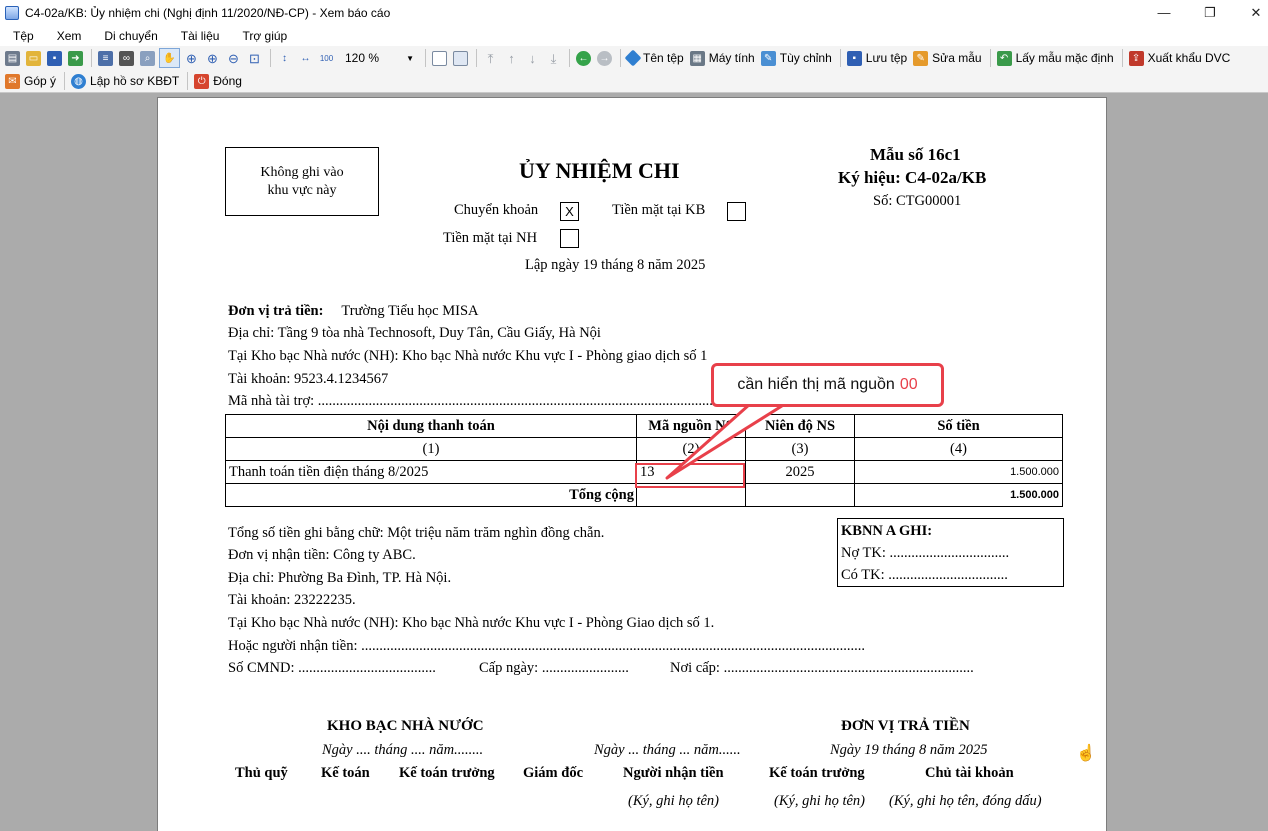  What do you see at coordinates (827, 385) in the screenshot?
I see `annotation-callout: cần hiển thị mã nguồn 00` at bounding box center [827, 385].